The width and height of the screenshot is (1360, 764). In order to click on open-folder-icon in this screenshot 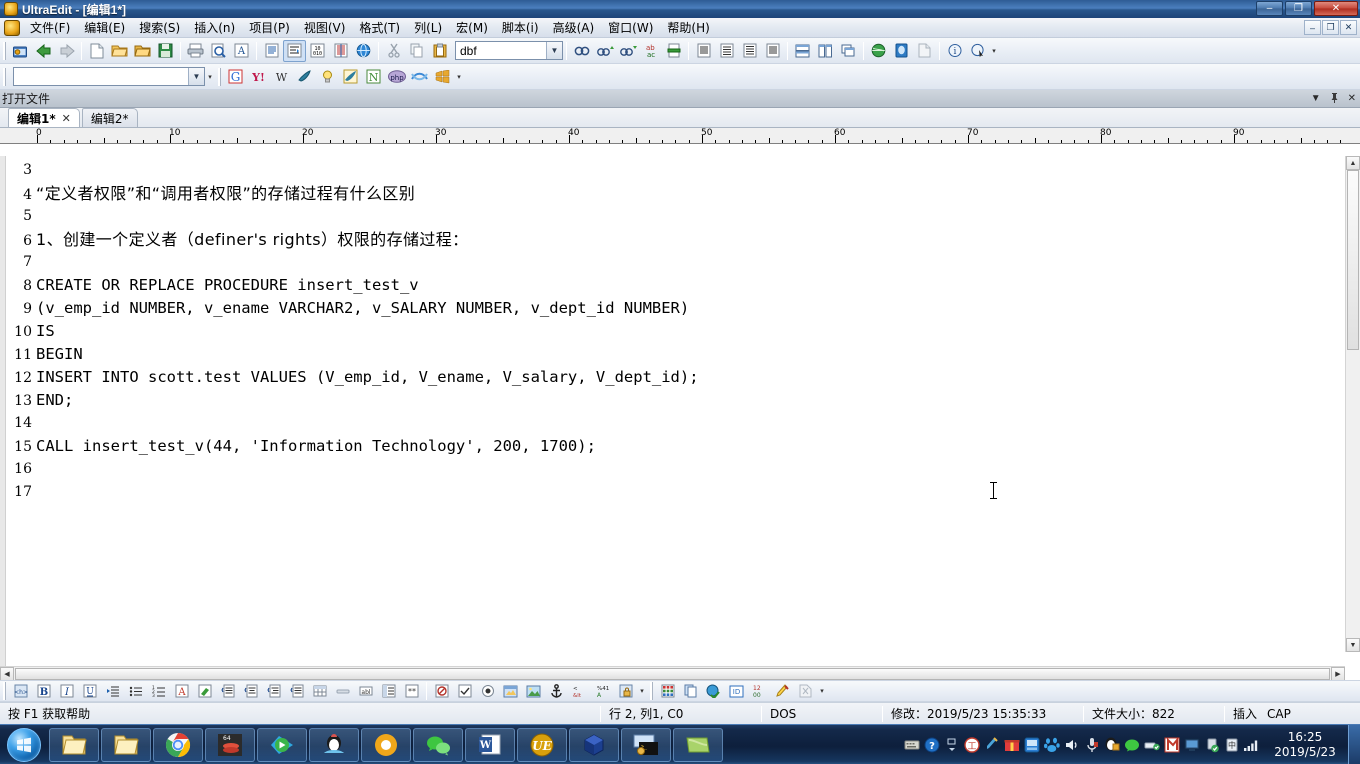, I will do `click(142, 51)`.